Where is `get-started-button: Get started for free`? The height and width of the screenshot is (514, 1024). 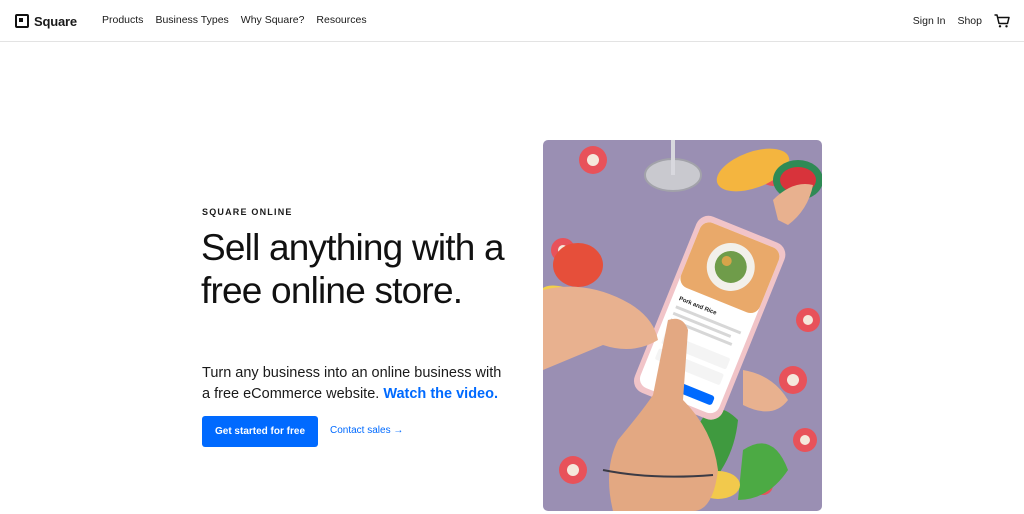
get-started-button: Get started for free is located at coordinates (260, 431).